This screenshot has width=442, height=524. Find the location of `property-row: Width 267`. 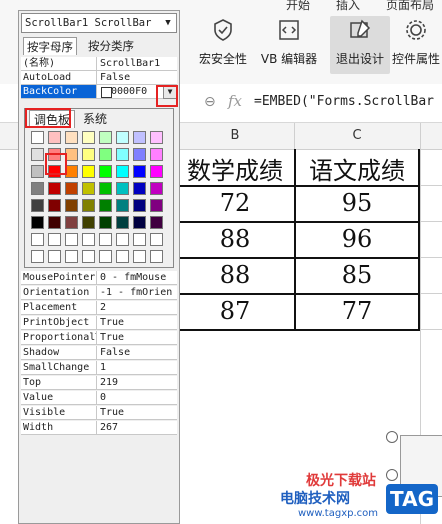

property-row: Width 267 is located at coordinates (99, 428).